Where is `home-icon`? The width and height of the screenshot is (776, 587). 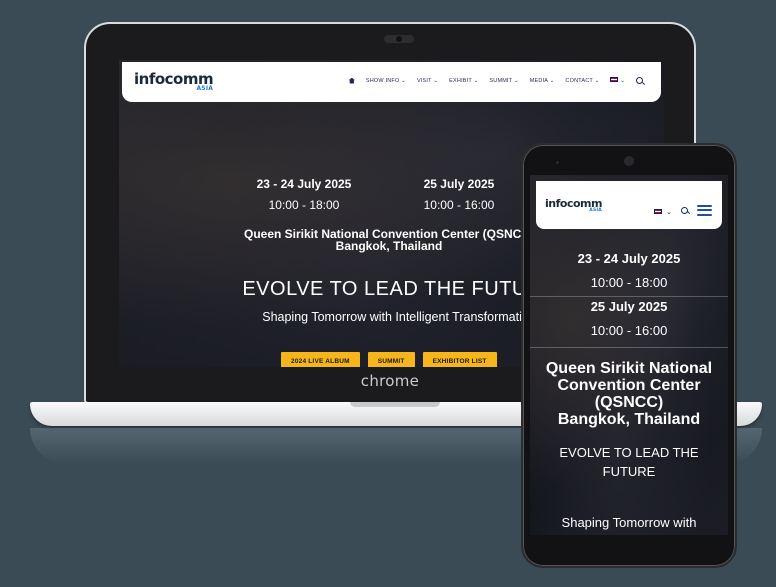 home-icon is located at coordinates (351, 80).